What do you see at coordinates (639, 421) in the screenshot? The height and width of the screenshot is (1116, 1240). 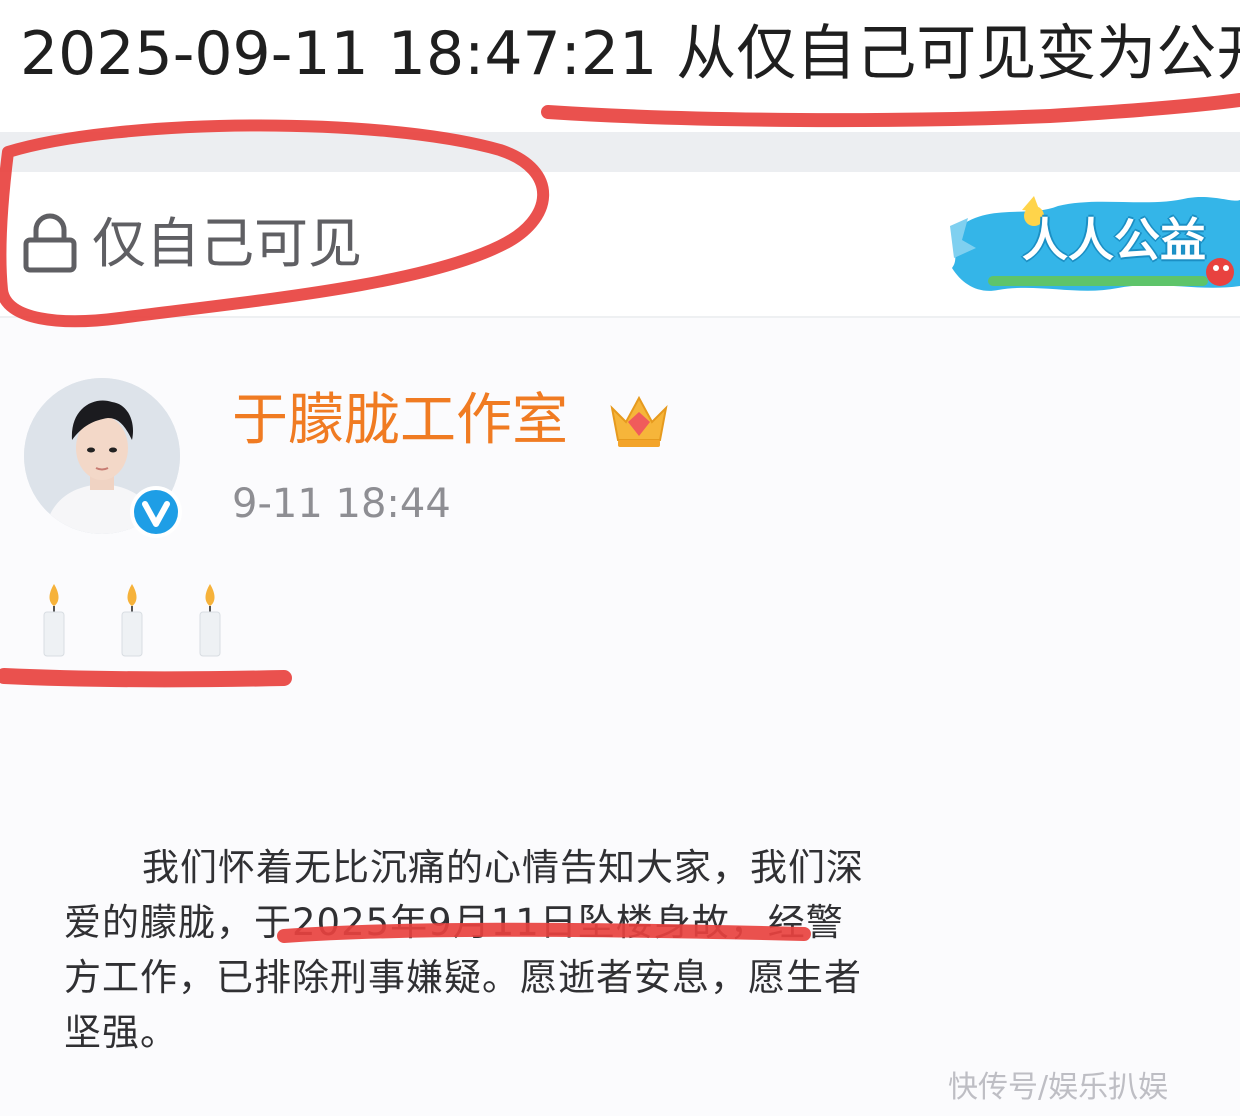 I see `crown-icon` at bounding box center [639, 421].